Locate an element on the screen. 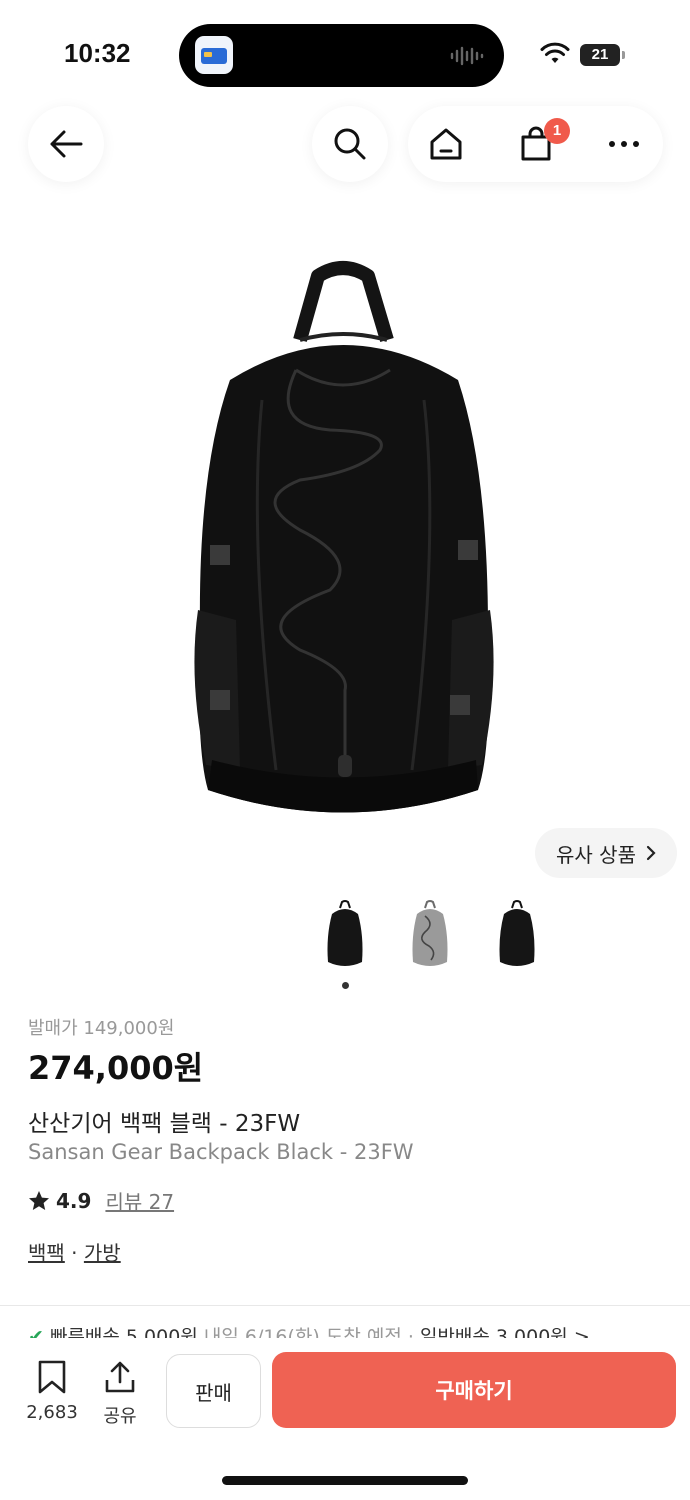  bookmark-button: 2,683 is located at coordinates (52, 1391).